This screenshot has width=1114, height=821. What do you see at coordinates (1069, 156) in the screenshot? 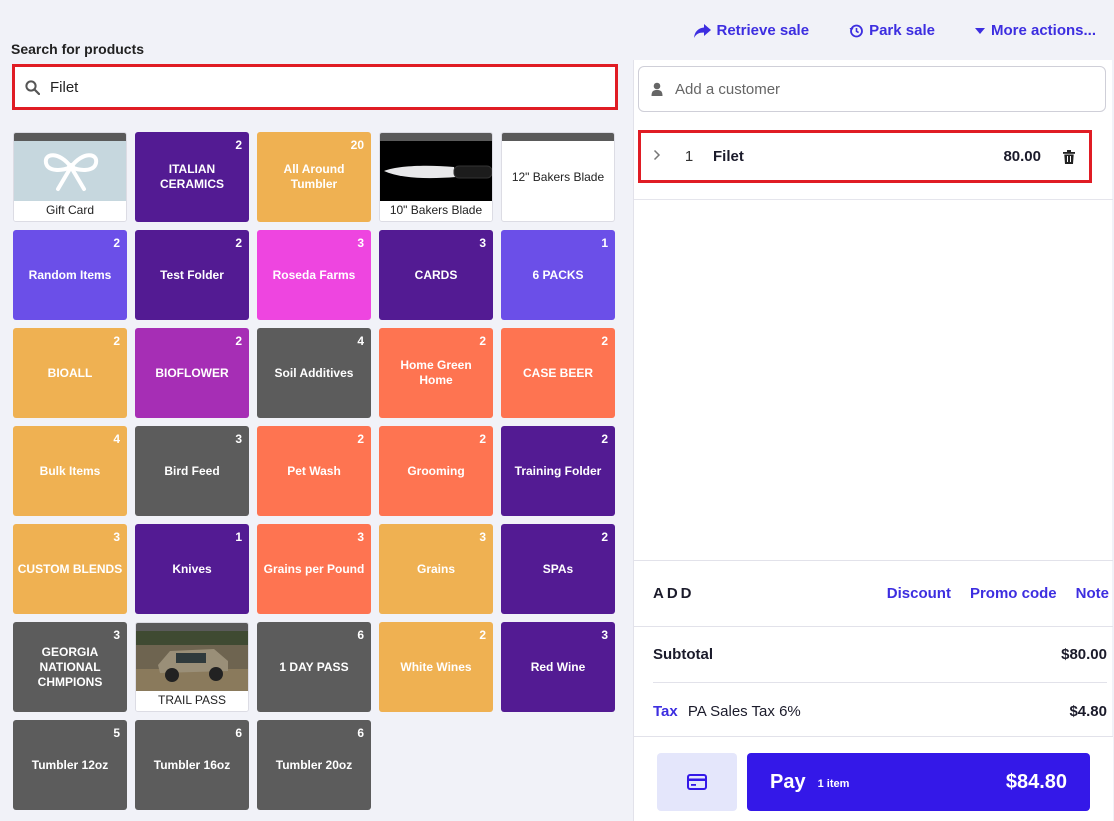
I see `trash-icon` at bounding box center [1069, 156].